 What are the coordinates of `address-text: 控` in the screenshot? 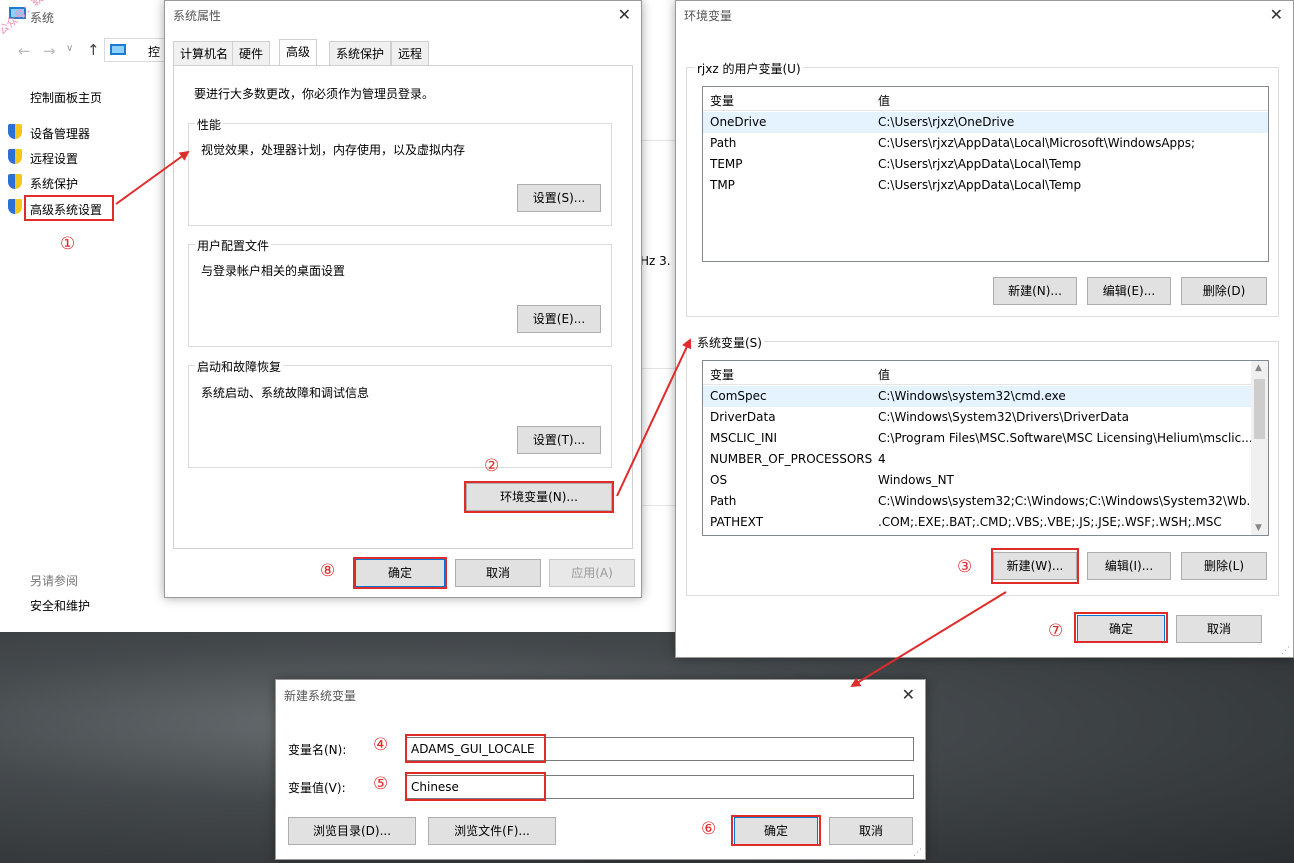 It's located at (154, 52).